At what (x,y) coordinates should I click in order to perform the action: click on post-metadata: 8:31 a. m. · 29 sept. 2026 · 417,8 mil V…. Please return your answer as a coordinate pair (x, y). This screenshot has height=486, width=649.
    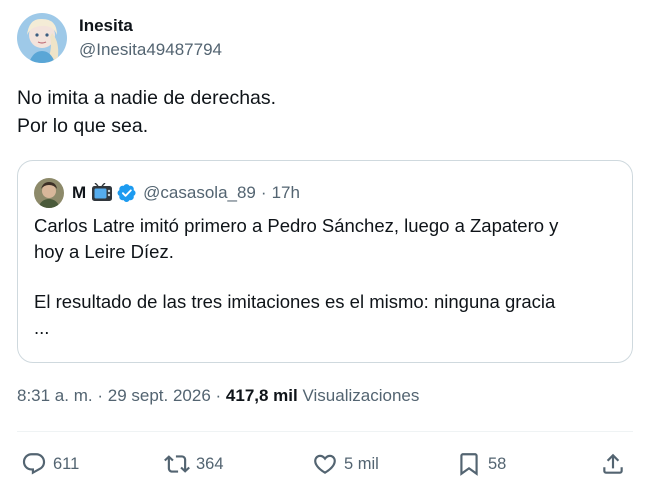
    Looking at the image, I should click on (218, 396).